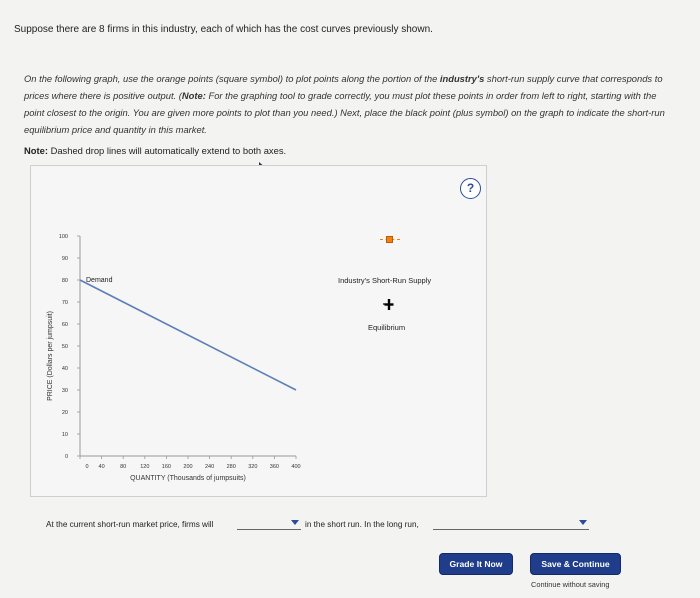 Image resolution: width=700 pixels, height=598 pixels. Describe the element at coordinates (385, 280) in the screenshot. I see `supply-tool-label: Industry's Short-Run Supply` at that location.